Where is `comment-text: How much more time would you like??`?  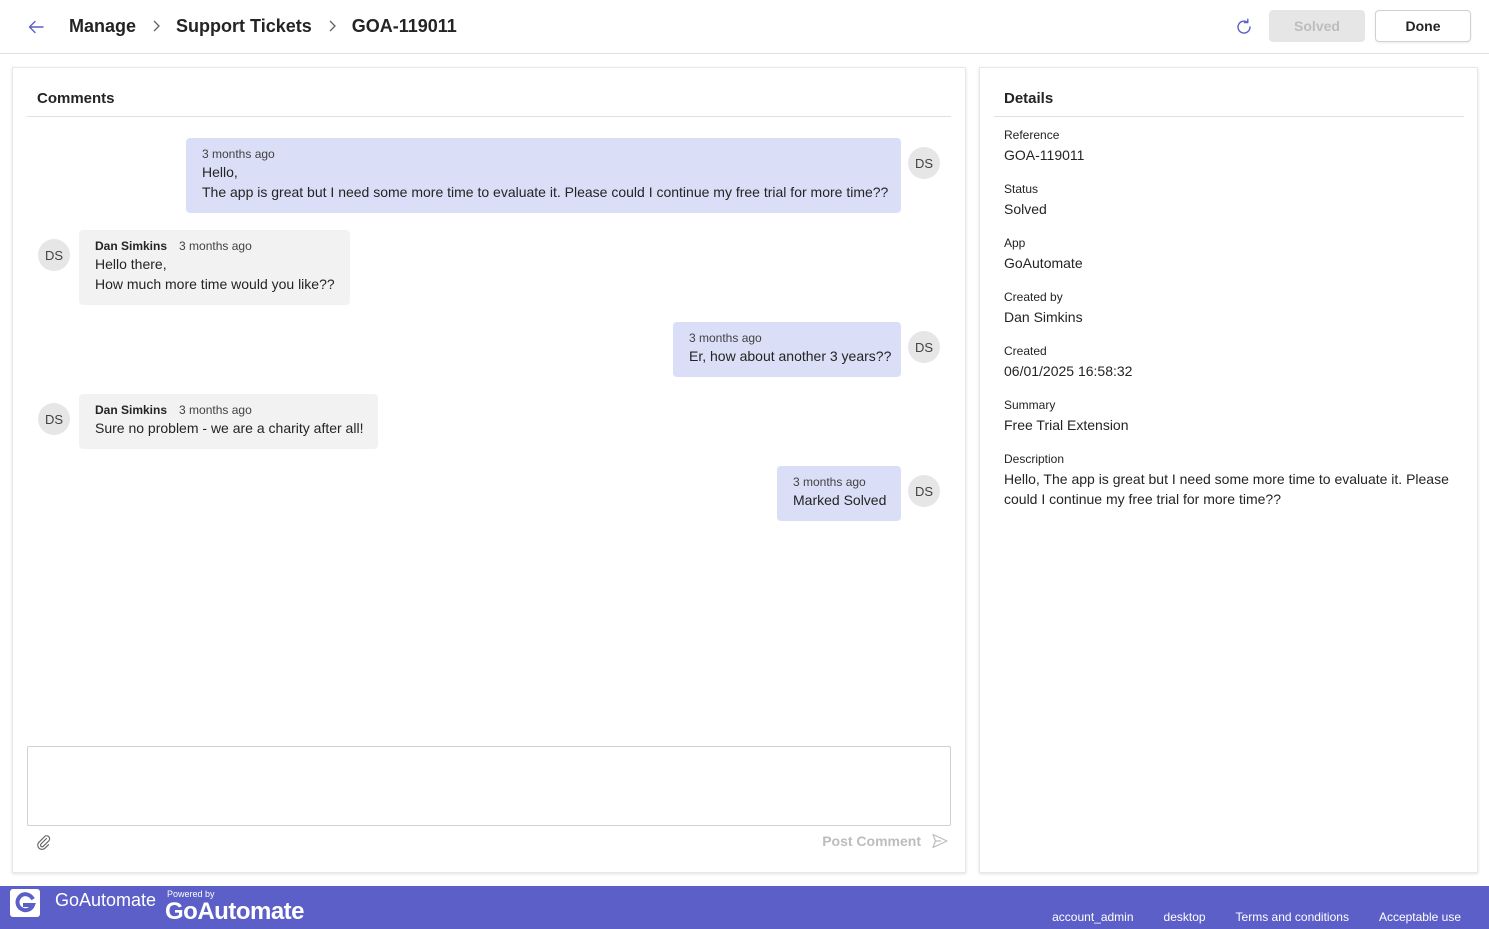 comment-text: How much more time would you like?? is located at coordinates (215, 284).